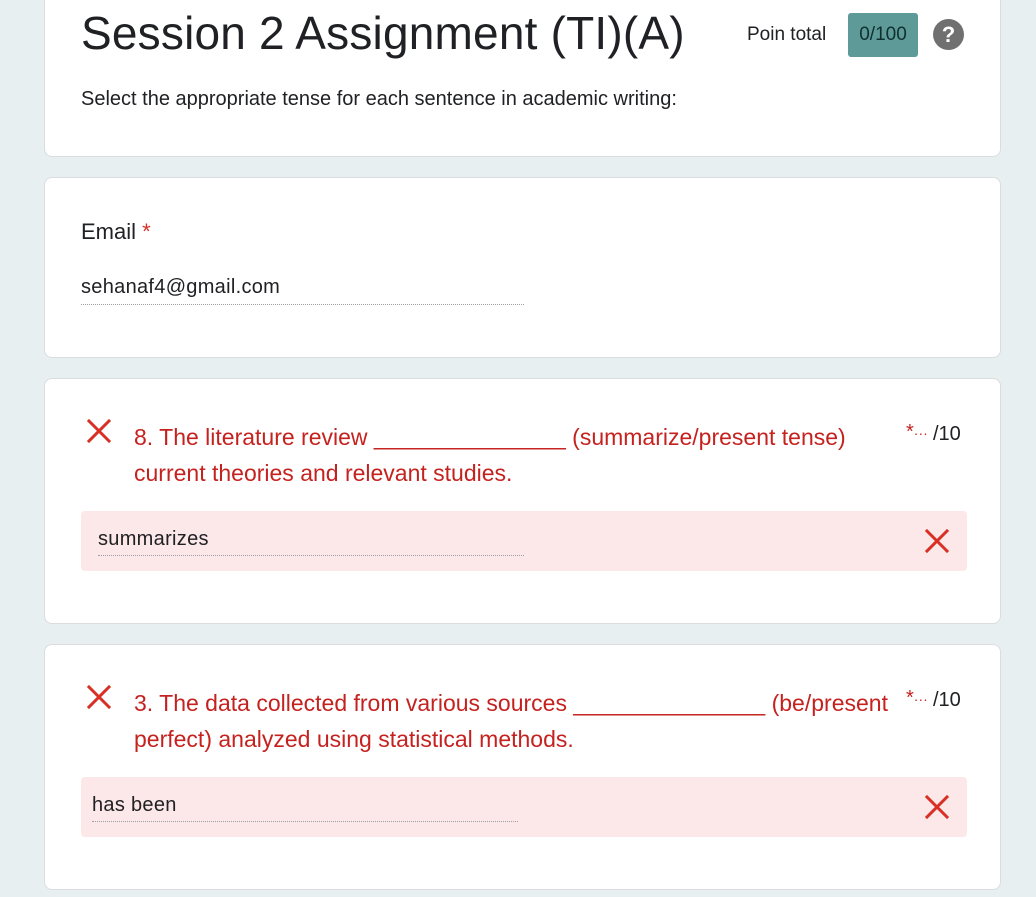  Describe the element at coordinates (383, 33) in the screenshot. I see `form-title: Session 2 Assignment (TI)(A)` at that location.